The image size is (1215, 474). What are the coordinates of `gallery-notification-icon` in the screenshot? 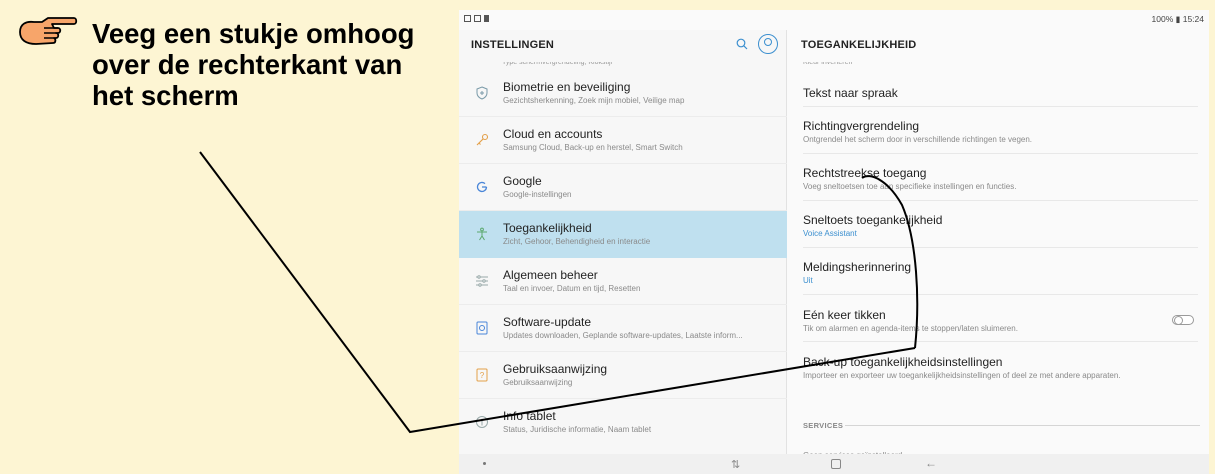 It's located at (467, 18).